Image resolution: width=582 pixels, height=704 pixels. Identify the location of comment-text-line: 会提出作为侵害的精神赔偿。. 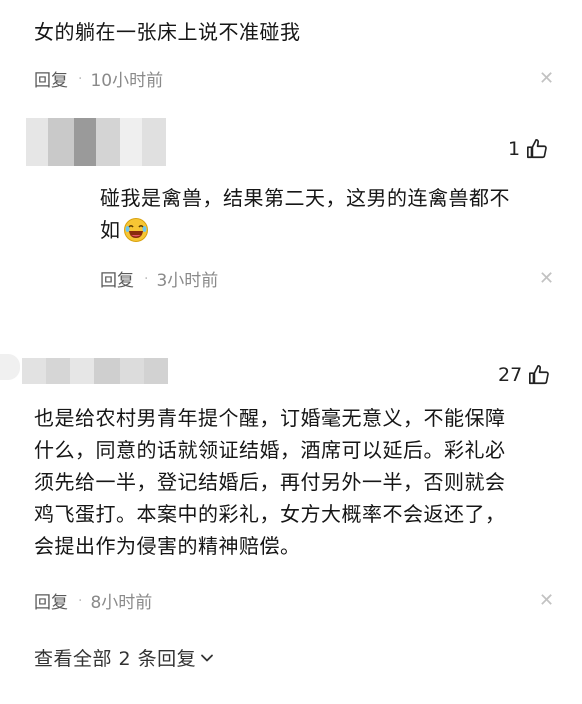
(167, 546).